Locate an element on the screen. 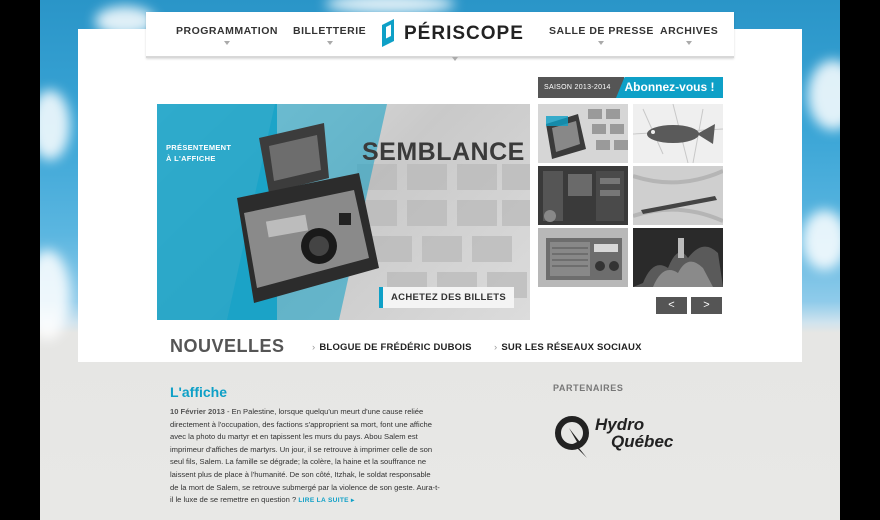 Image resolution: width=880 pixels, height=520 pixels. season-label: SAISON 2013-2014 is located at coordinates (581, 87).